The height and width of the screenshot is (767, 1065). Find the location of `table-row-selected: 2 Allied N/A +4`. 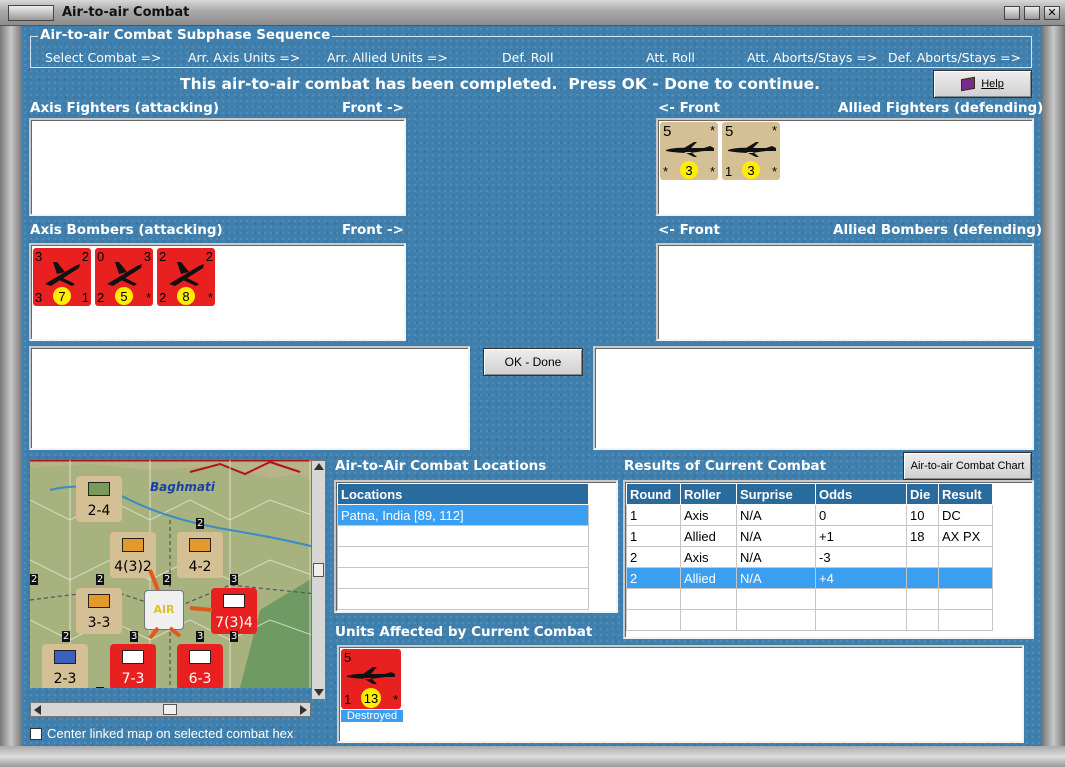

table-row-selected: 2 Allied N/A +4 is located at coordinates (809, 578).